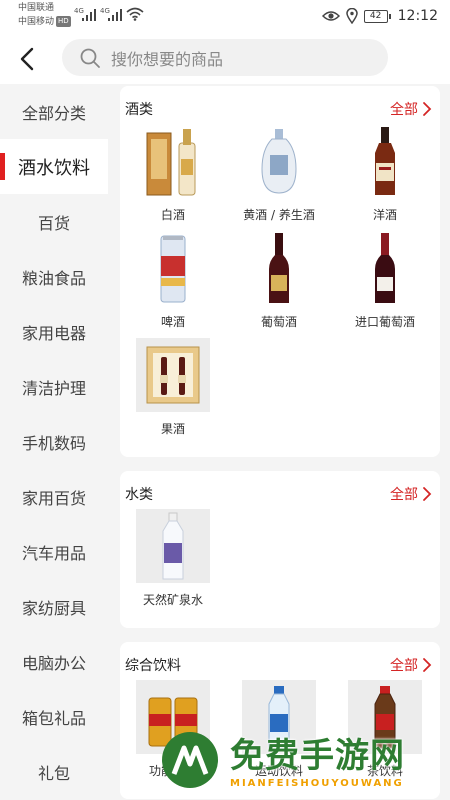 This screenshot has width=450, height=800. I want to click on section-header: 水类 全部, so click(280, 494).